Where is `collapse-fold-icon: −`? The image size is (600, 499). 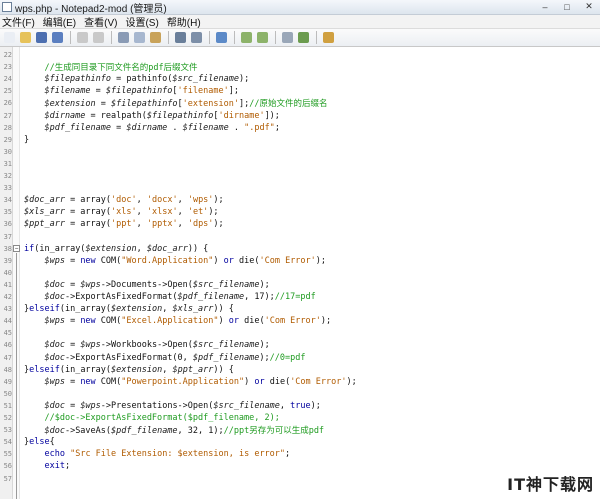
collapse-fold-icon: − is located at coordinates (16, 248).